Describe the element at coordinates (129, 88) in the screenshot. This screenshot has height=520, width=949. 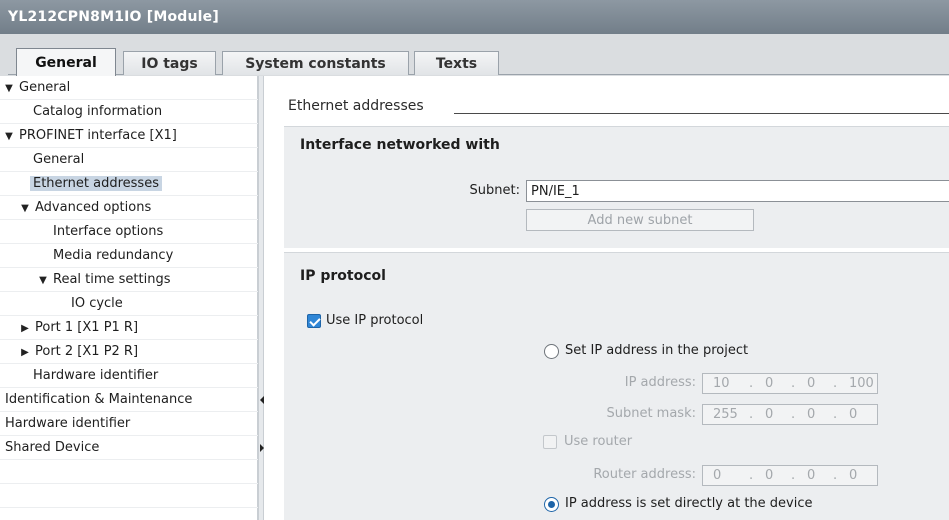
I see `tree-item-general: ▼ General` at that location.